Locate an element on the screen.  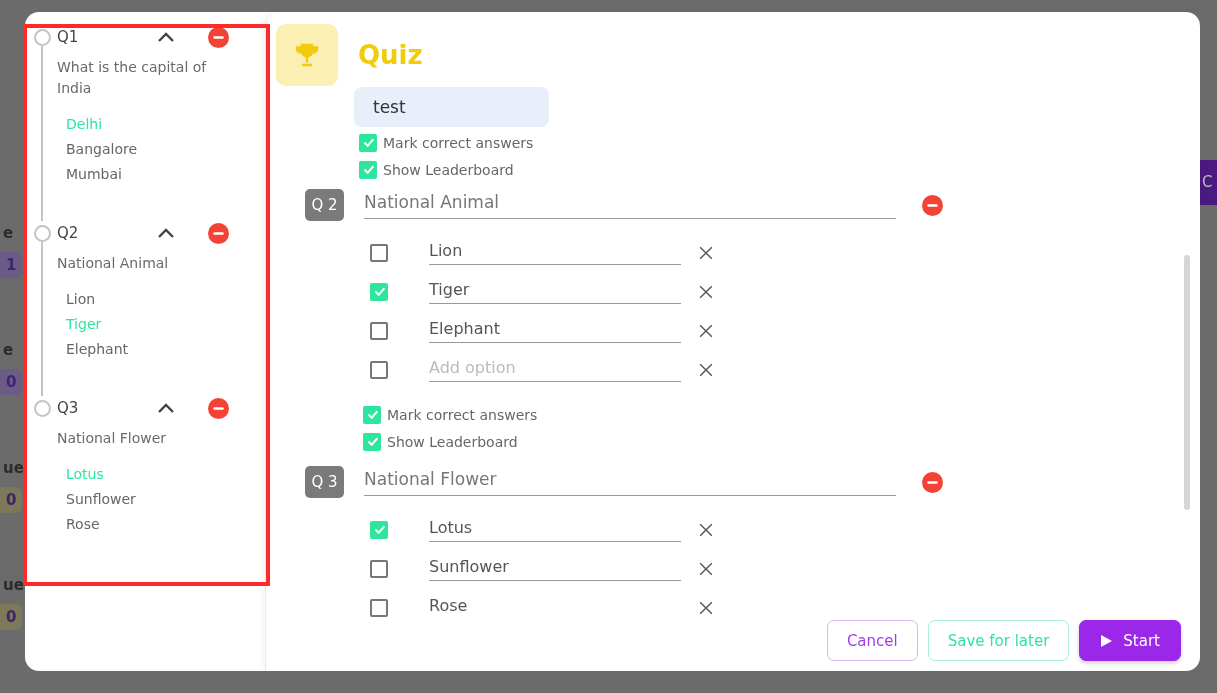
option-text: Bangalore is located at coordinates (102, 149).